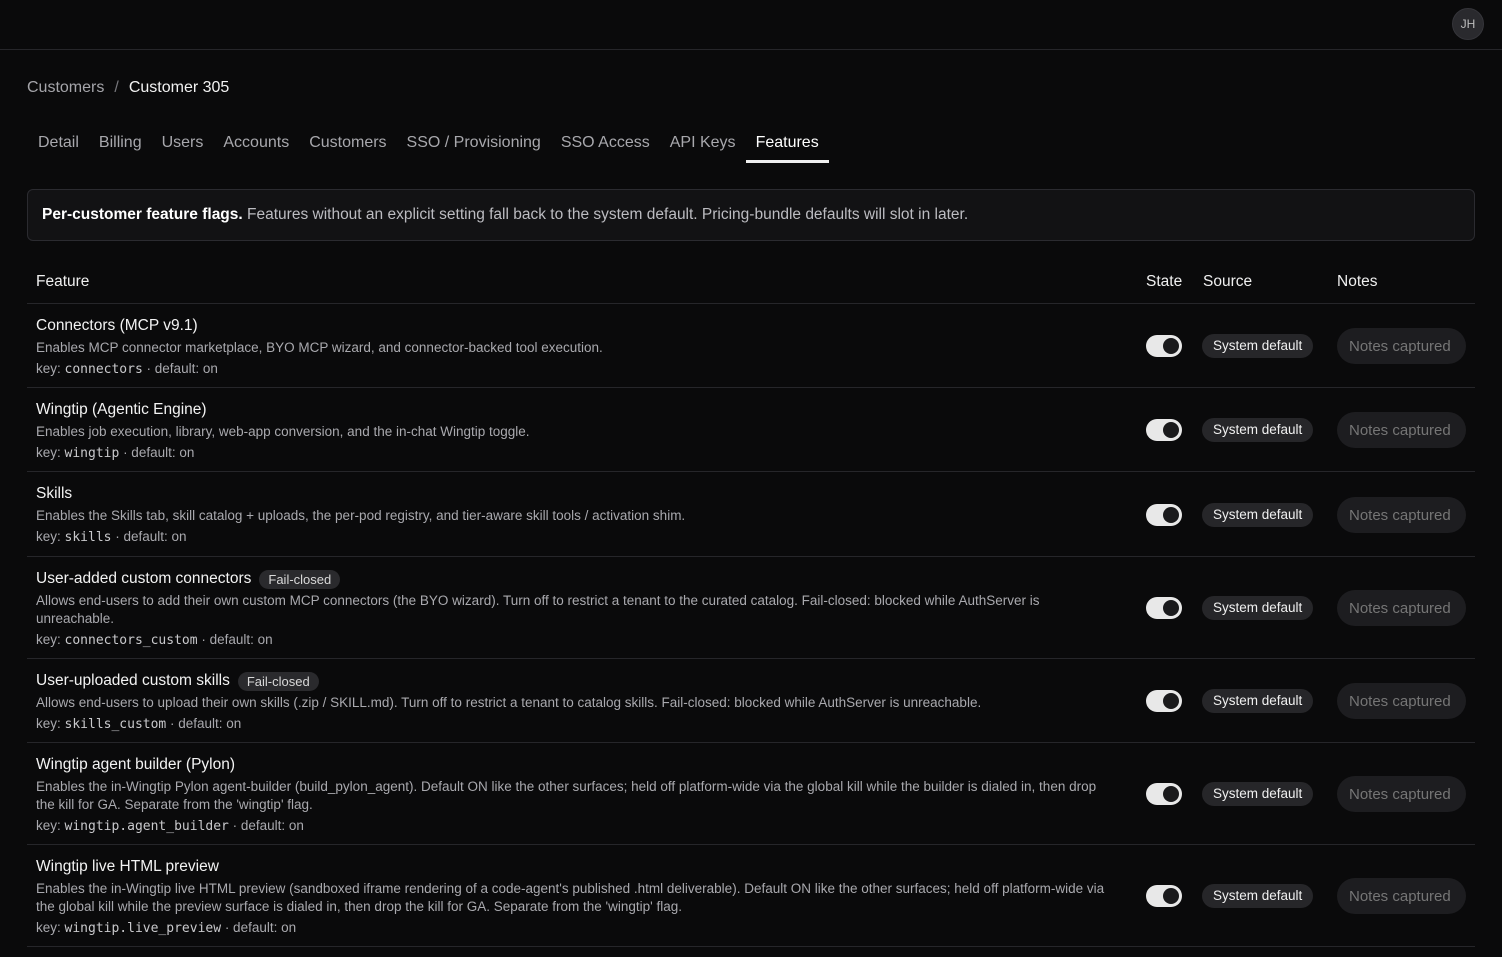 The width and height of the screenshot is (1502, 957). What do you see at coordinates (1357, 281) in the screenshot?
I see `header-notes: Notes` at bounding box center [1357, 281].